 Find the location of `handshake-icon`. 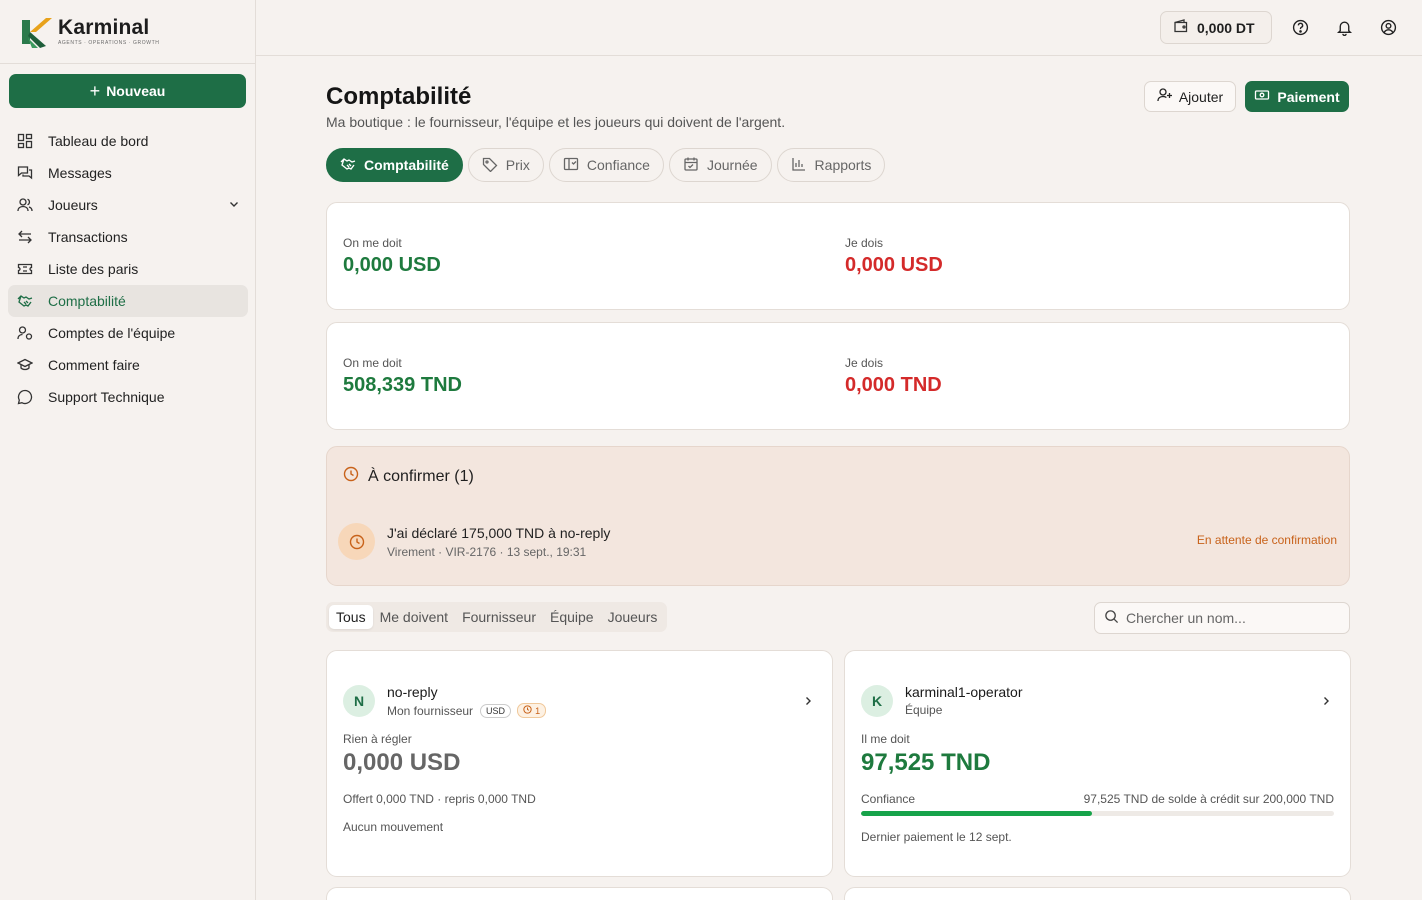

handshake-icon is located at coordinates (25, 301).